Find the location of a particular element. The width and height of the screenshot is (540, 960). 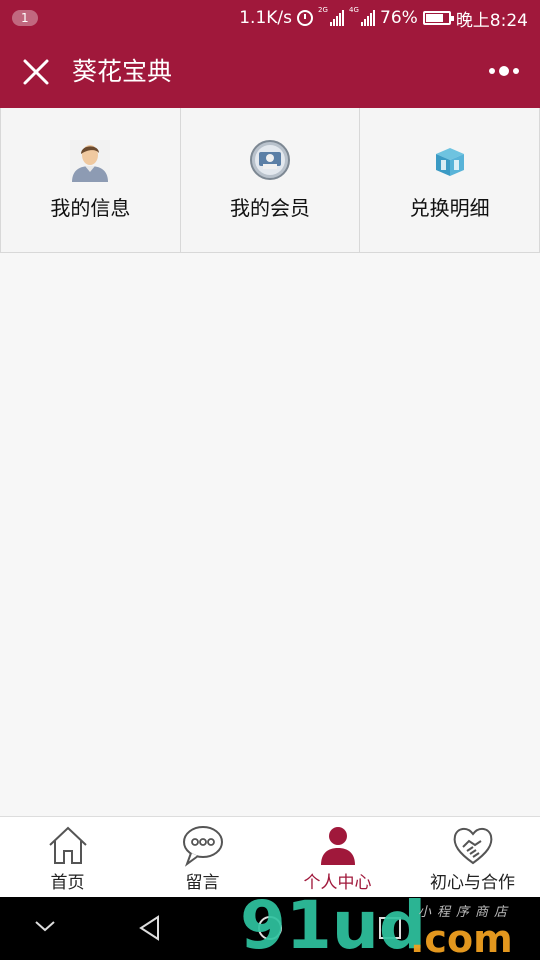

notification-badge: 1 is located at coordinates (25, 18).